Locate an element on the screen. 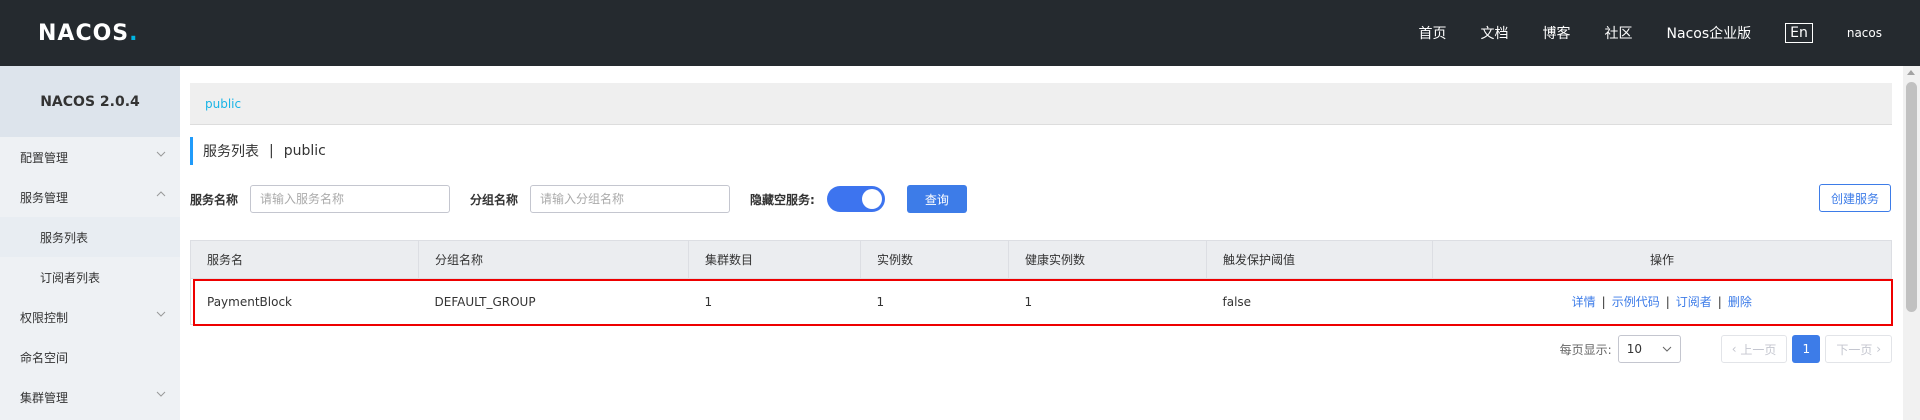  next-page-button: 下一页 › is located at coordinates (1858, 349).